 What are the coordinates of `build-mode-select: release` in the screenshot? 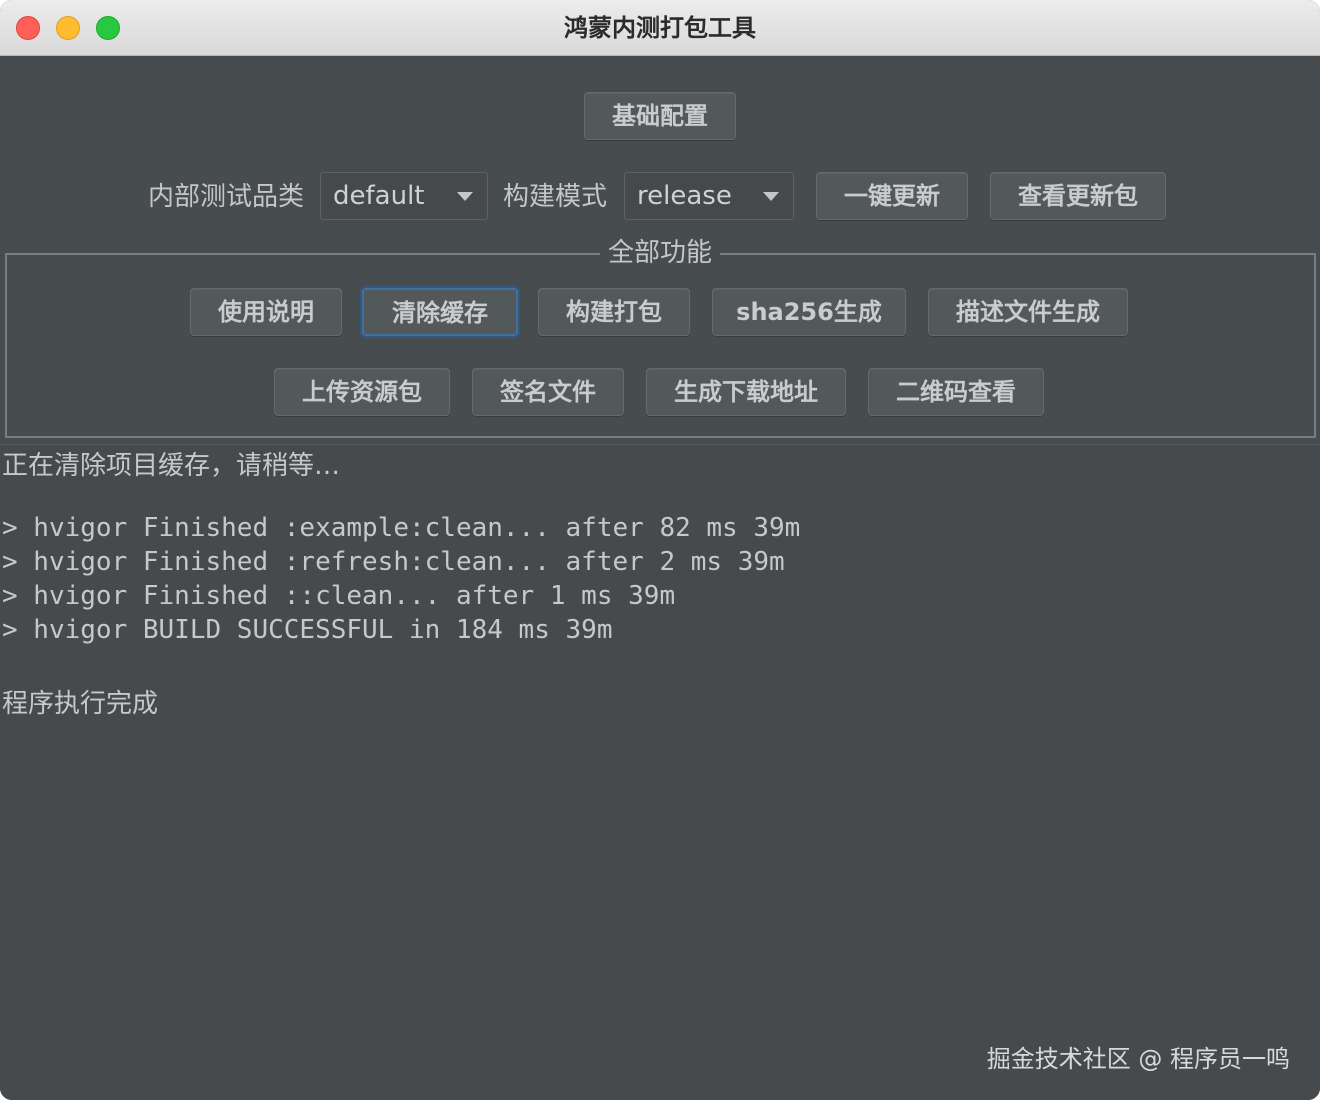 It's located at (709, 196).